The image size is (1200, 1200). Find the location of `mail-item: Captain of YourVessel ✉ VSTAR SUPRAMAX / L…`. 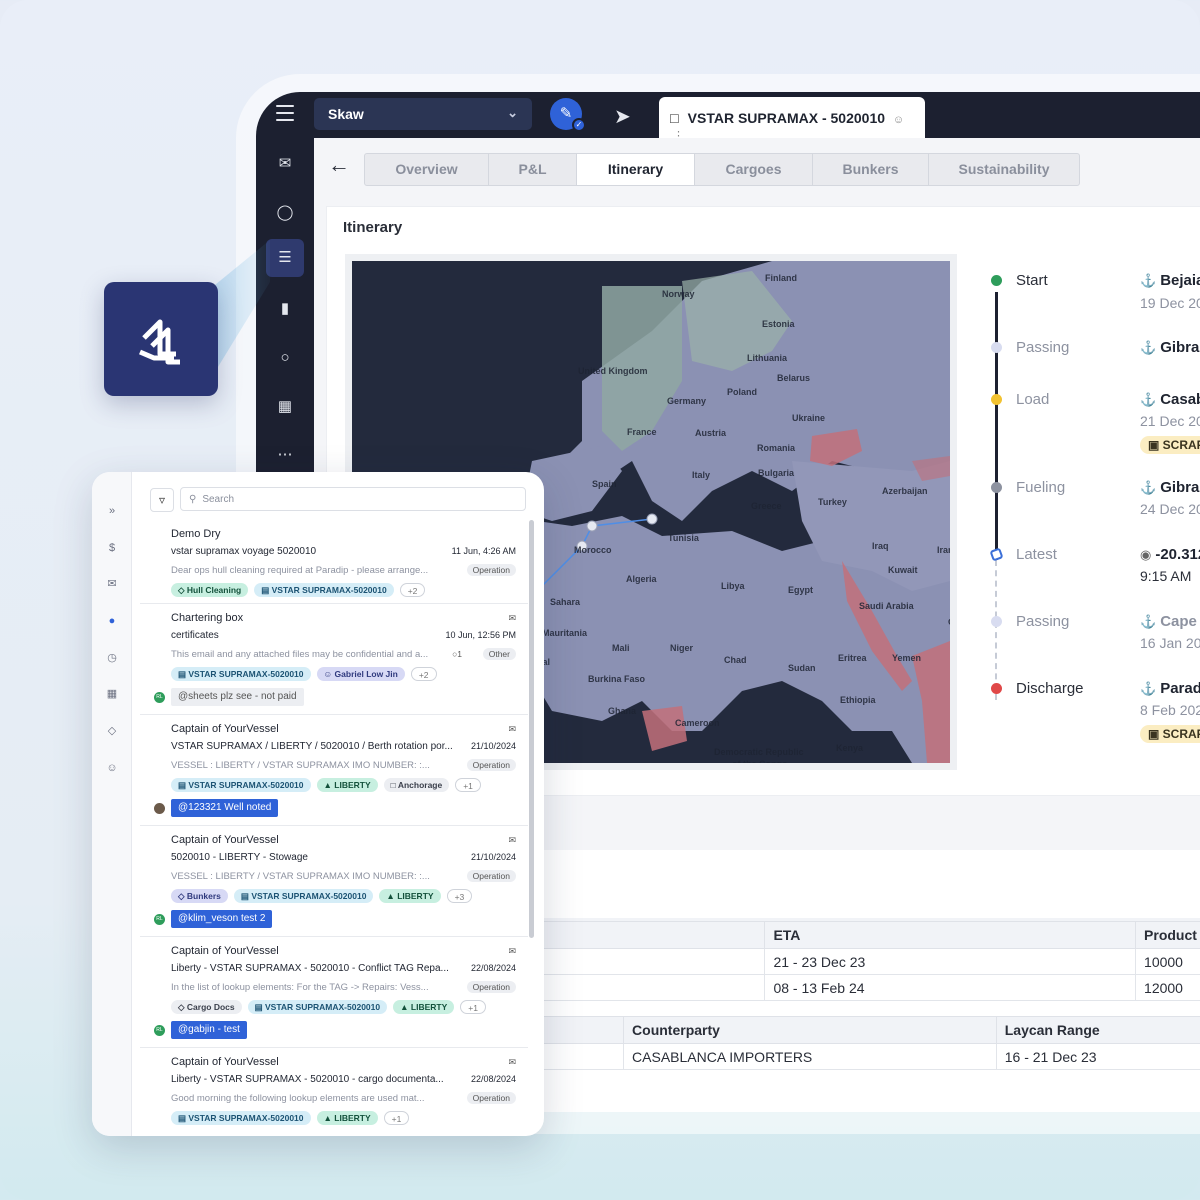

mail-item: Captain of YourVessel ✉ VSTAR SUPRAMAX / L… is located at coordinates (334, 770).